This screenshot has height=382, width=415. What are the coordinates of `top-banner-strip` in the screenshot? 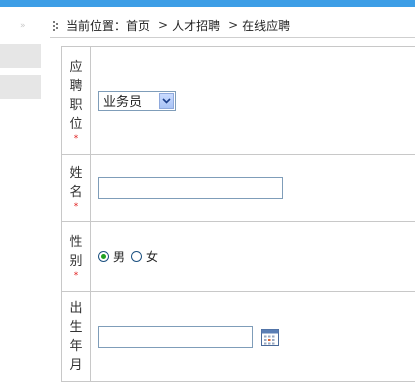 It's located at (207, 3).